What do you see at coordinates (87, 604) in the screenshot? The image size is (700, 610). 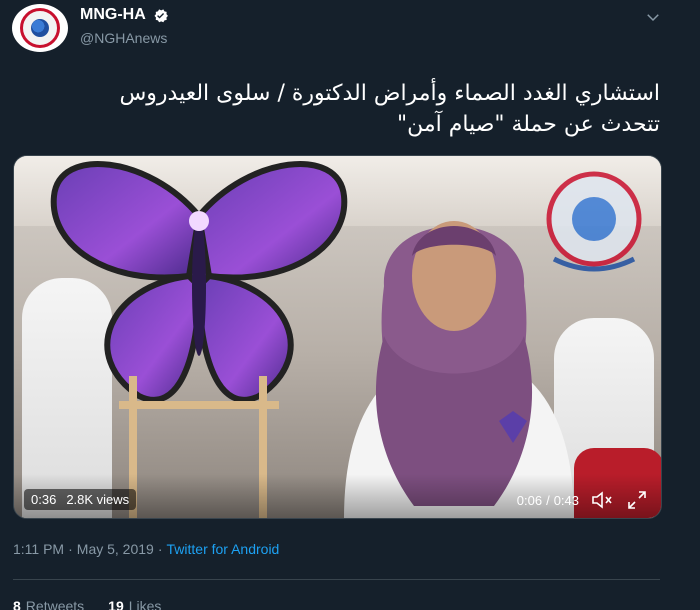 I see `engagement-stats: 8 Retweets 19 Likes` at bounding box center [87, 604].